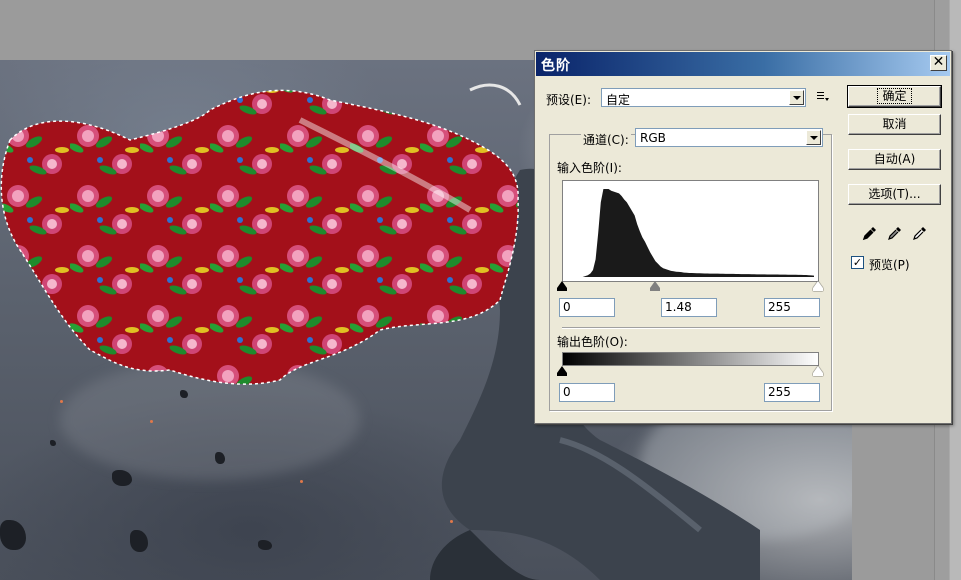  I want to click on input-gamma-field: 1.48, so click(689, 307).